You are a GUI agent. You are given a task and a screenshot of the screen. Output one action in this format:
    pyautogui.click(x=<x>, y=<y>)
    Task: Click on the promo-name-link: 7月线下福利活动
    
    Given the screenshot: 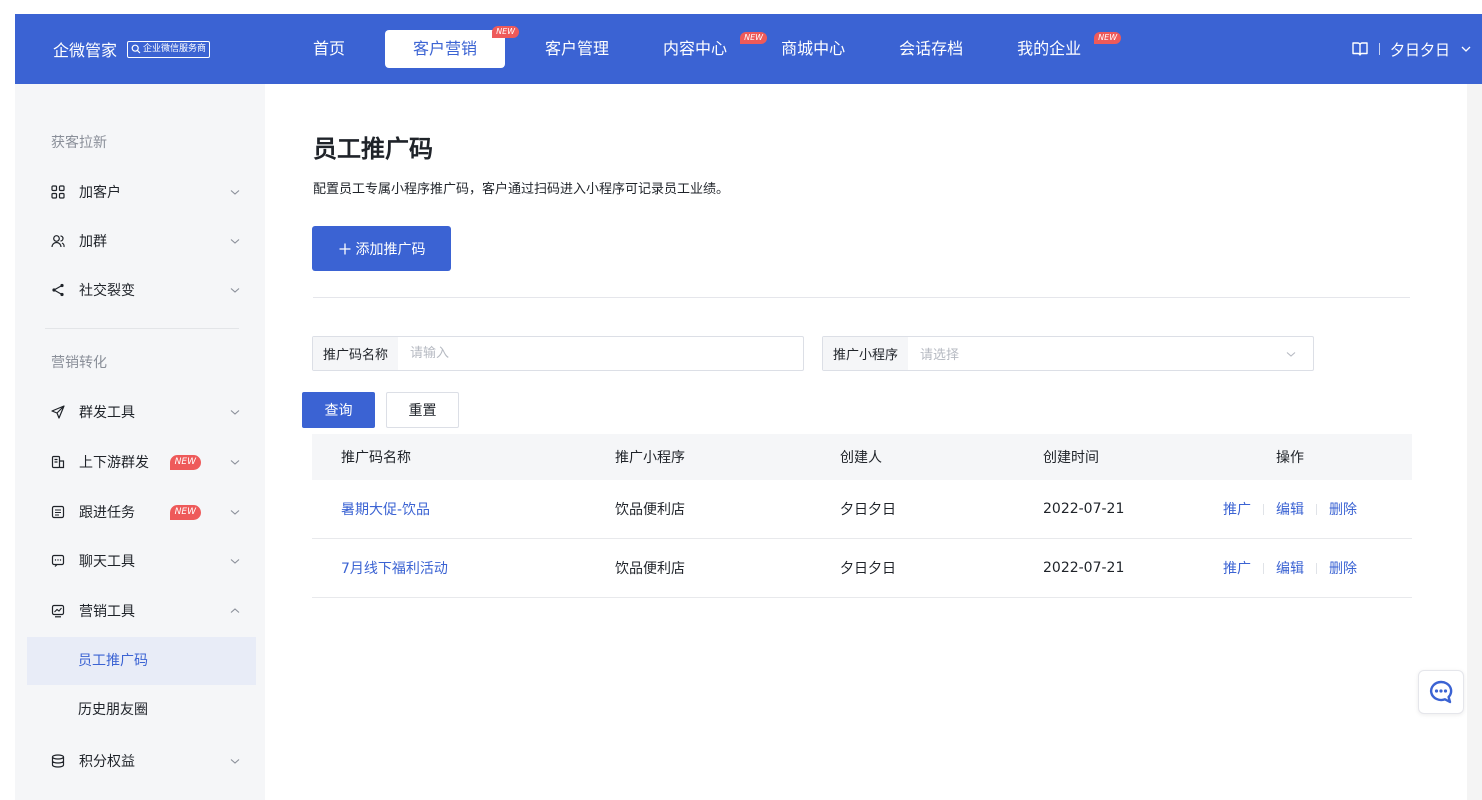 What is the action you would take?
    pyautogui.click(x=394, y=568)
    